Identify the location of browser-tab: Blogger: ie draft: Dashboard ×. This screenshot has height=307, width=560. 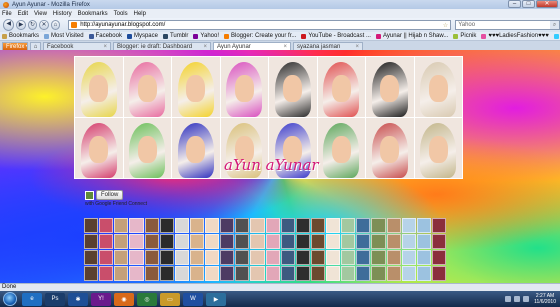
(162, 46).